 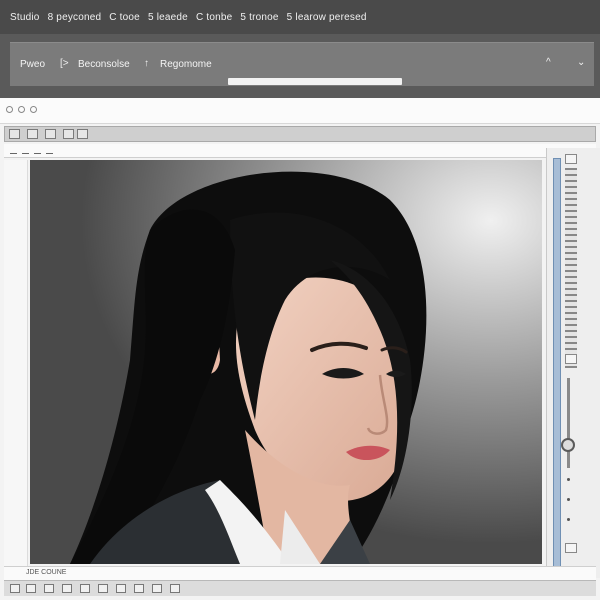 I want to click on brush-icon, so click(x=50, y=134).